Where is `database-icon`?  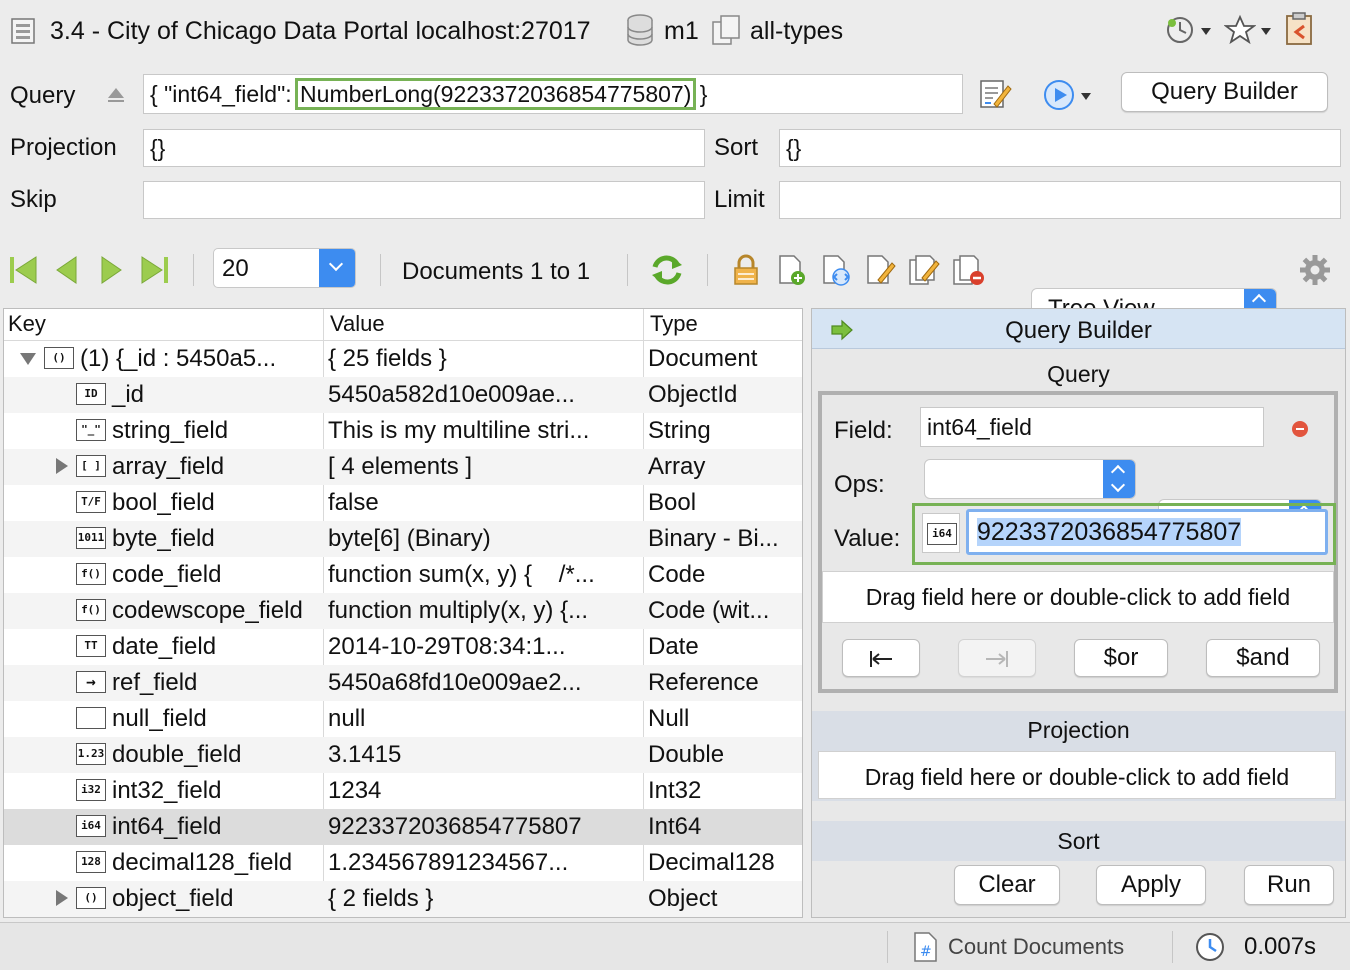 database-icon is located at coordinates (640, 30).